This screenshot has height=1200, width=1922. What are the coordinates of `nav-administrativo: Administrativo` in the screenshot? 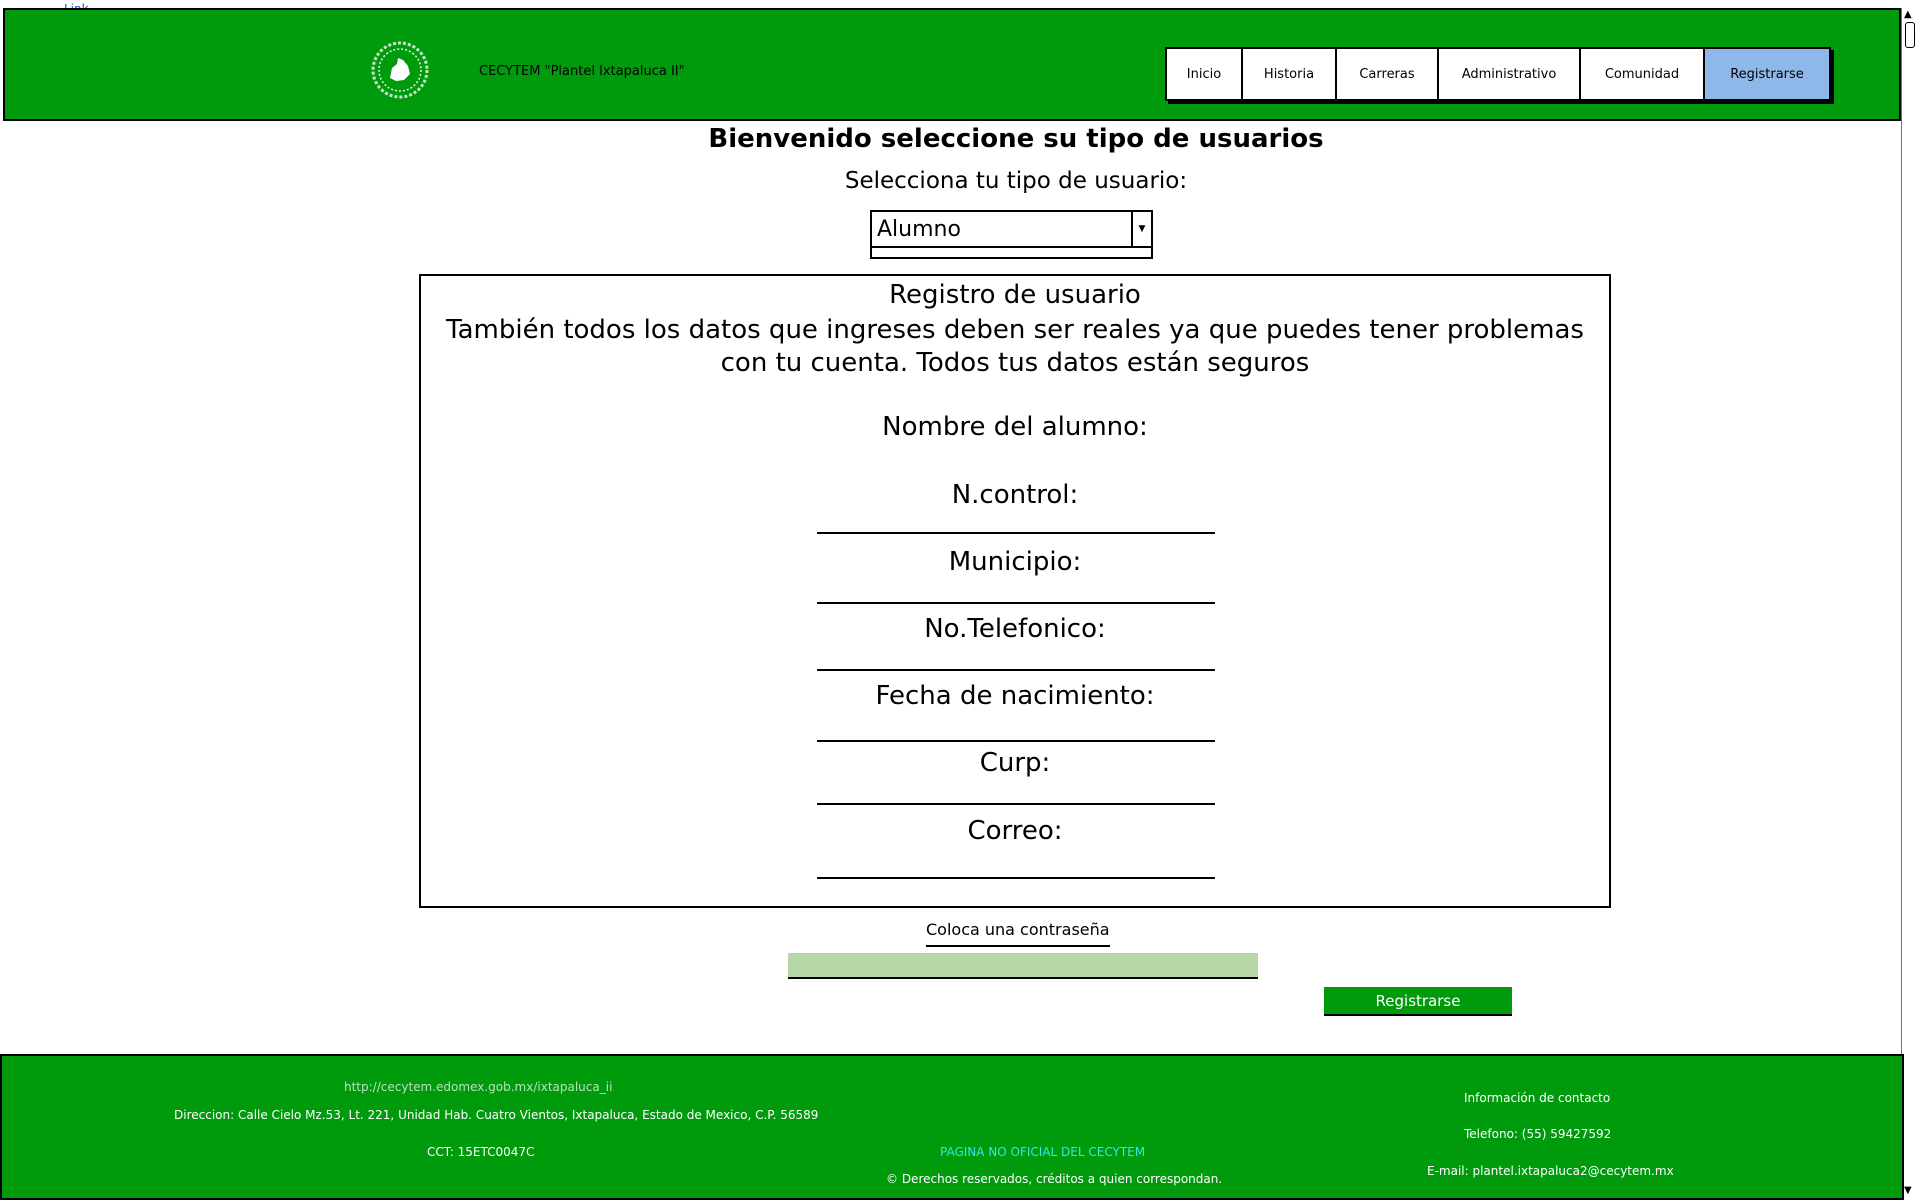 It's located at (1510, 74).